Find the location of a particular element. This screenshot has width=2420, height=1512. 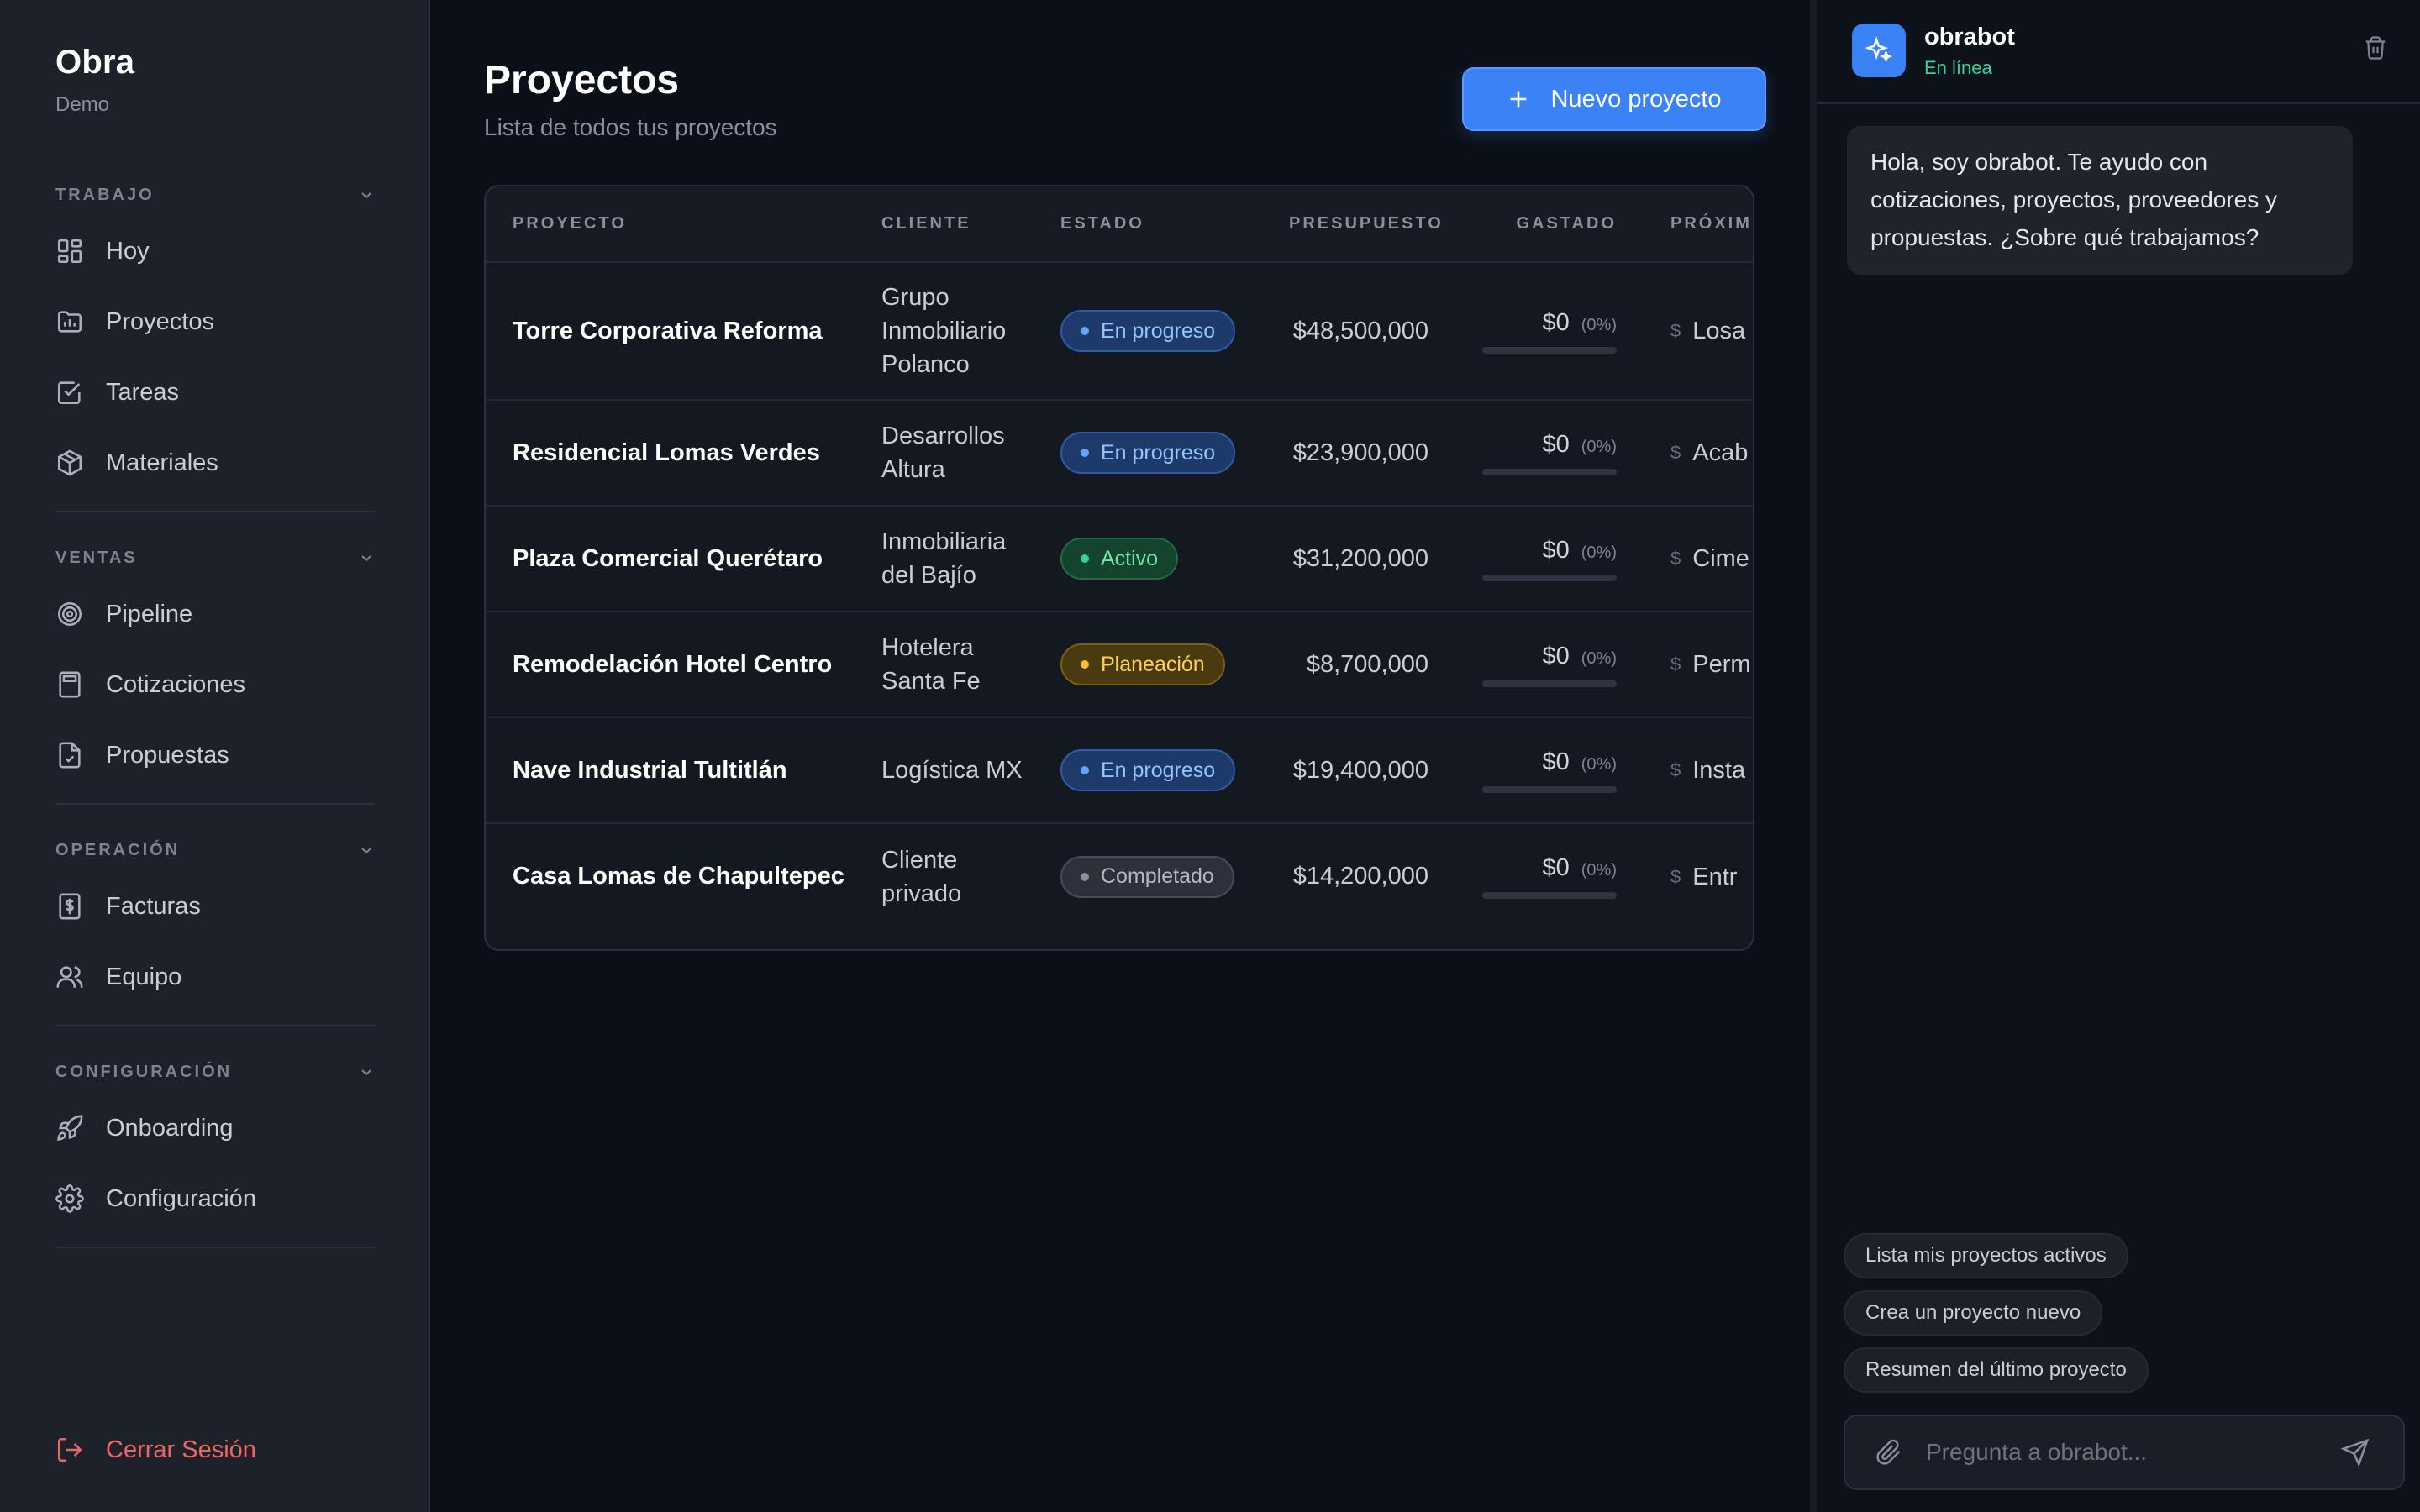

sidebar-item-propuestas: Propuestas is located at coordinates (215, 755).